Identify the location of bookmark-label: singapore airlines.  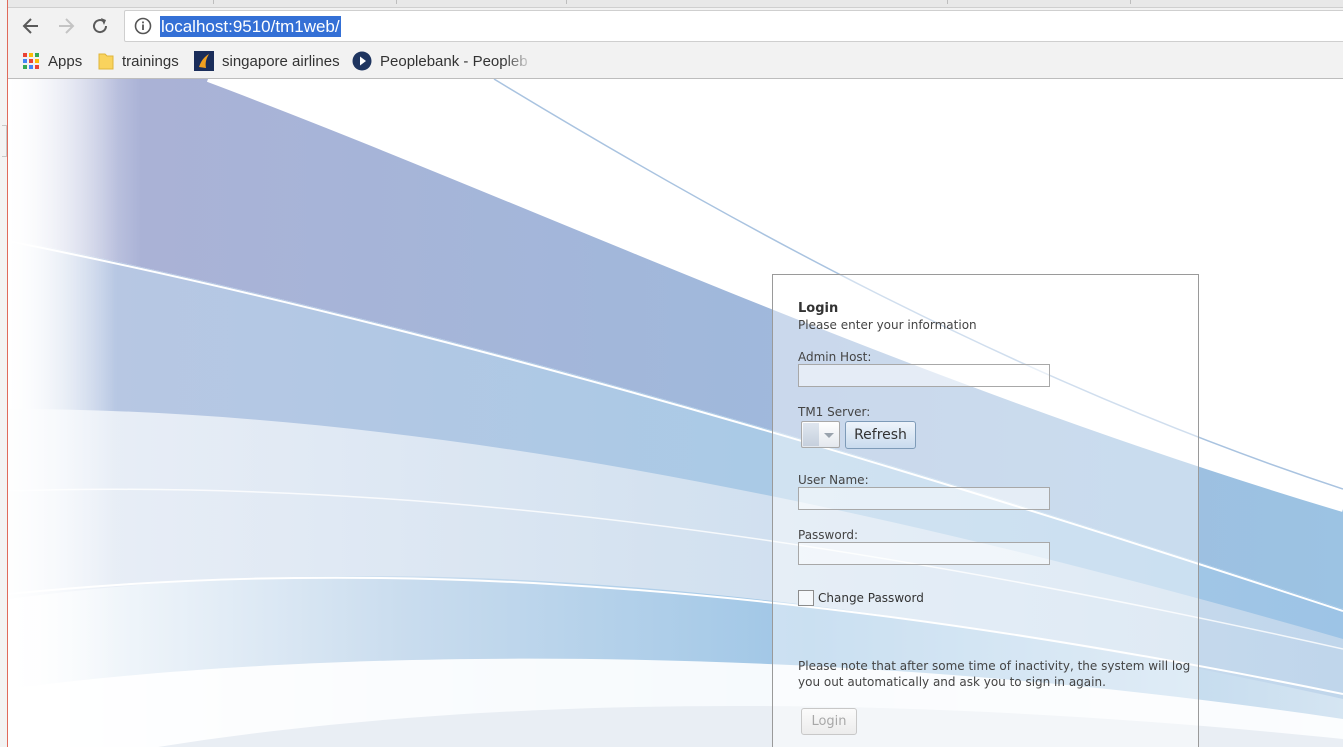
(281, 61).